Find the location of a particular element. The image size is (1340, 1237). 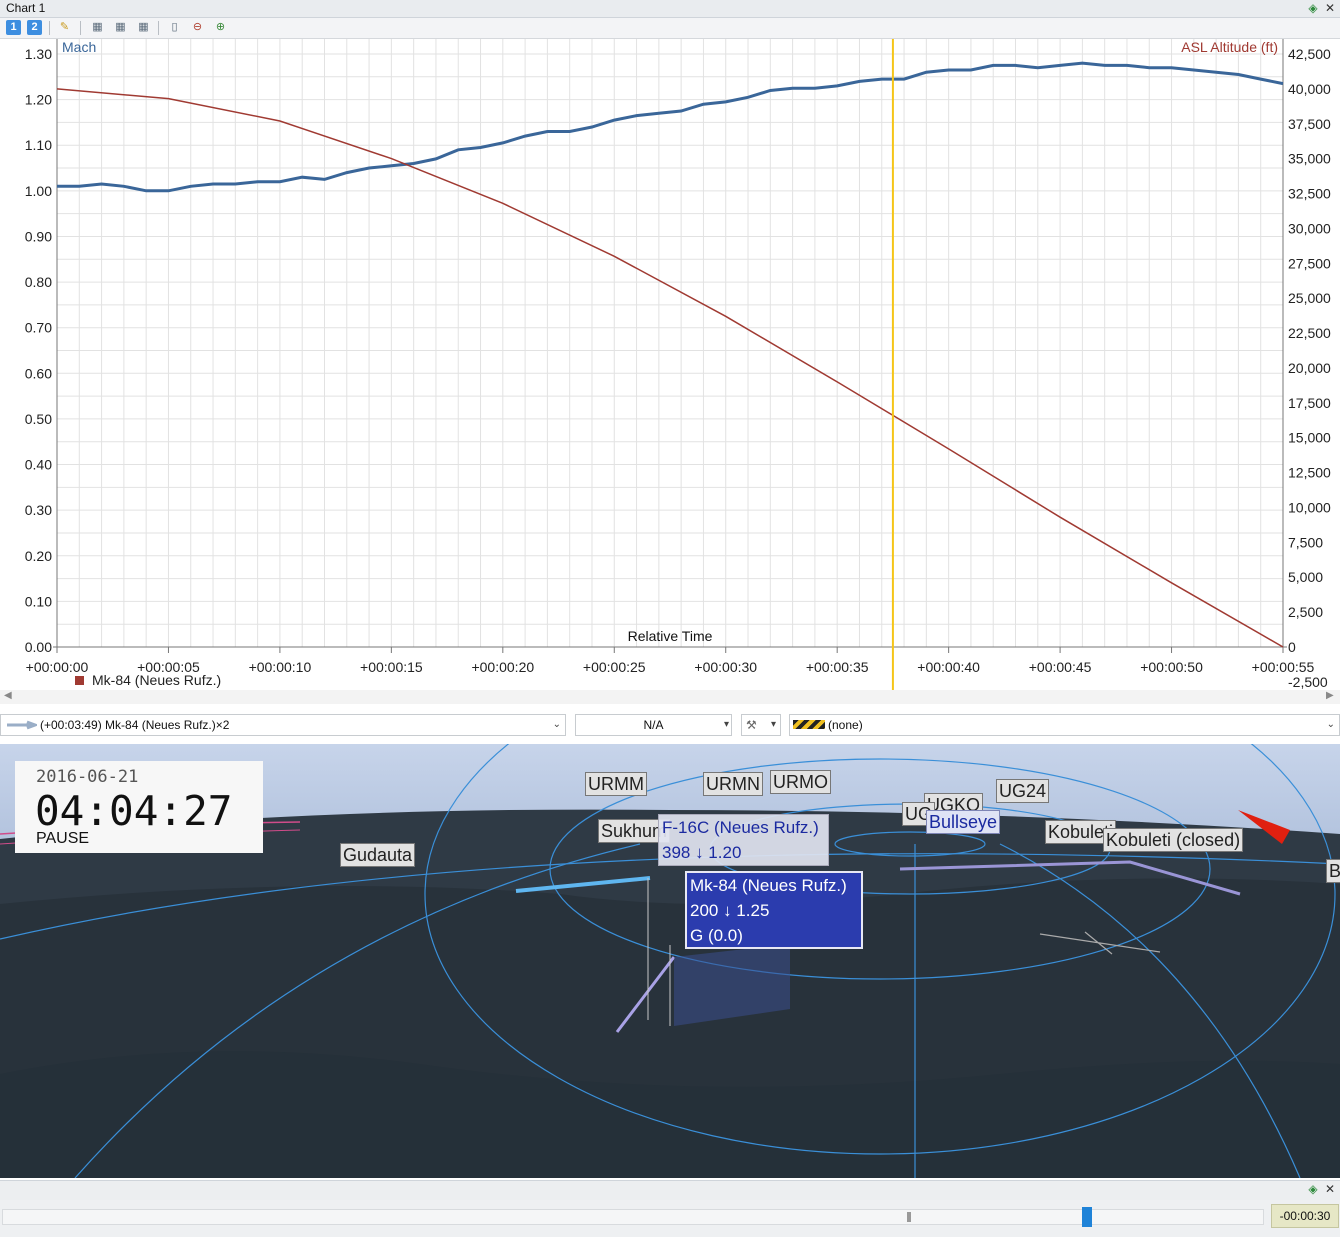

y-right-tick-label: 7,500 is located at coordinates (1305, 542).